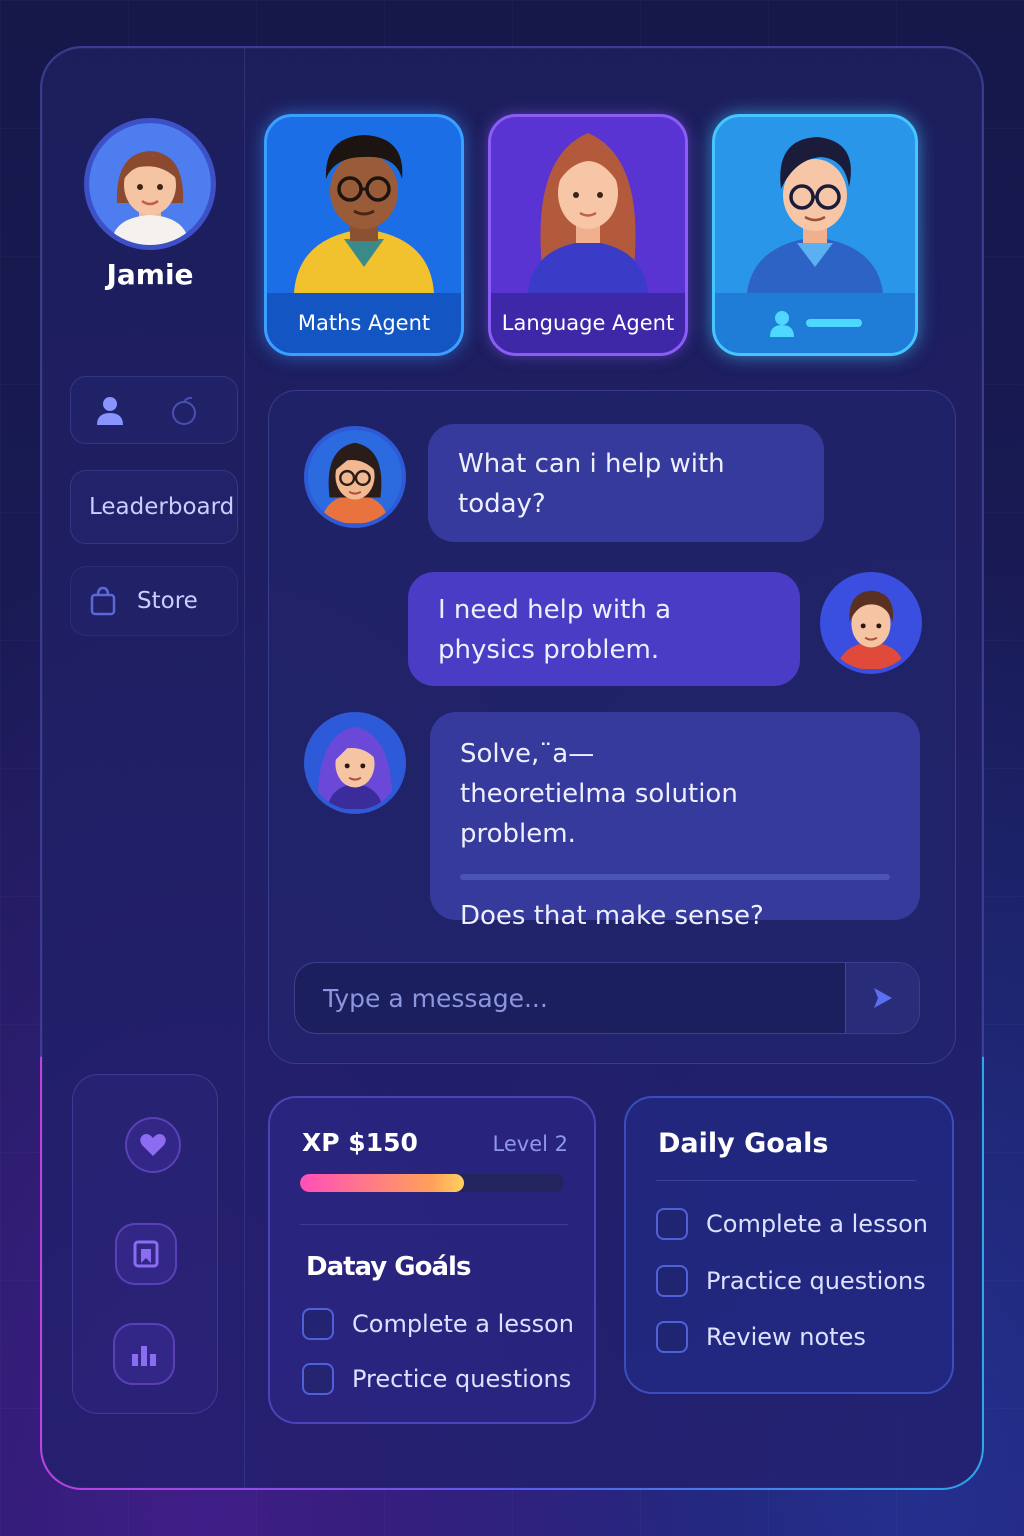  I want to click on sidebar-item-store: Store, so click(154, 601).